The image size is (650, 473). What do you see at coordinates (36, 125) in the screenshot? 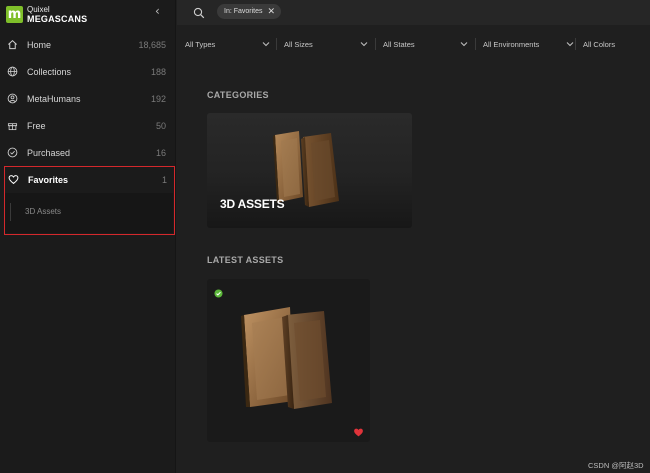
I see `sidebar-item-label: Free` at bounding box center [36, 125].